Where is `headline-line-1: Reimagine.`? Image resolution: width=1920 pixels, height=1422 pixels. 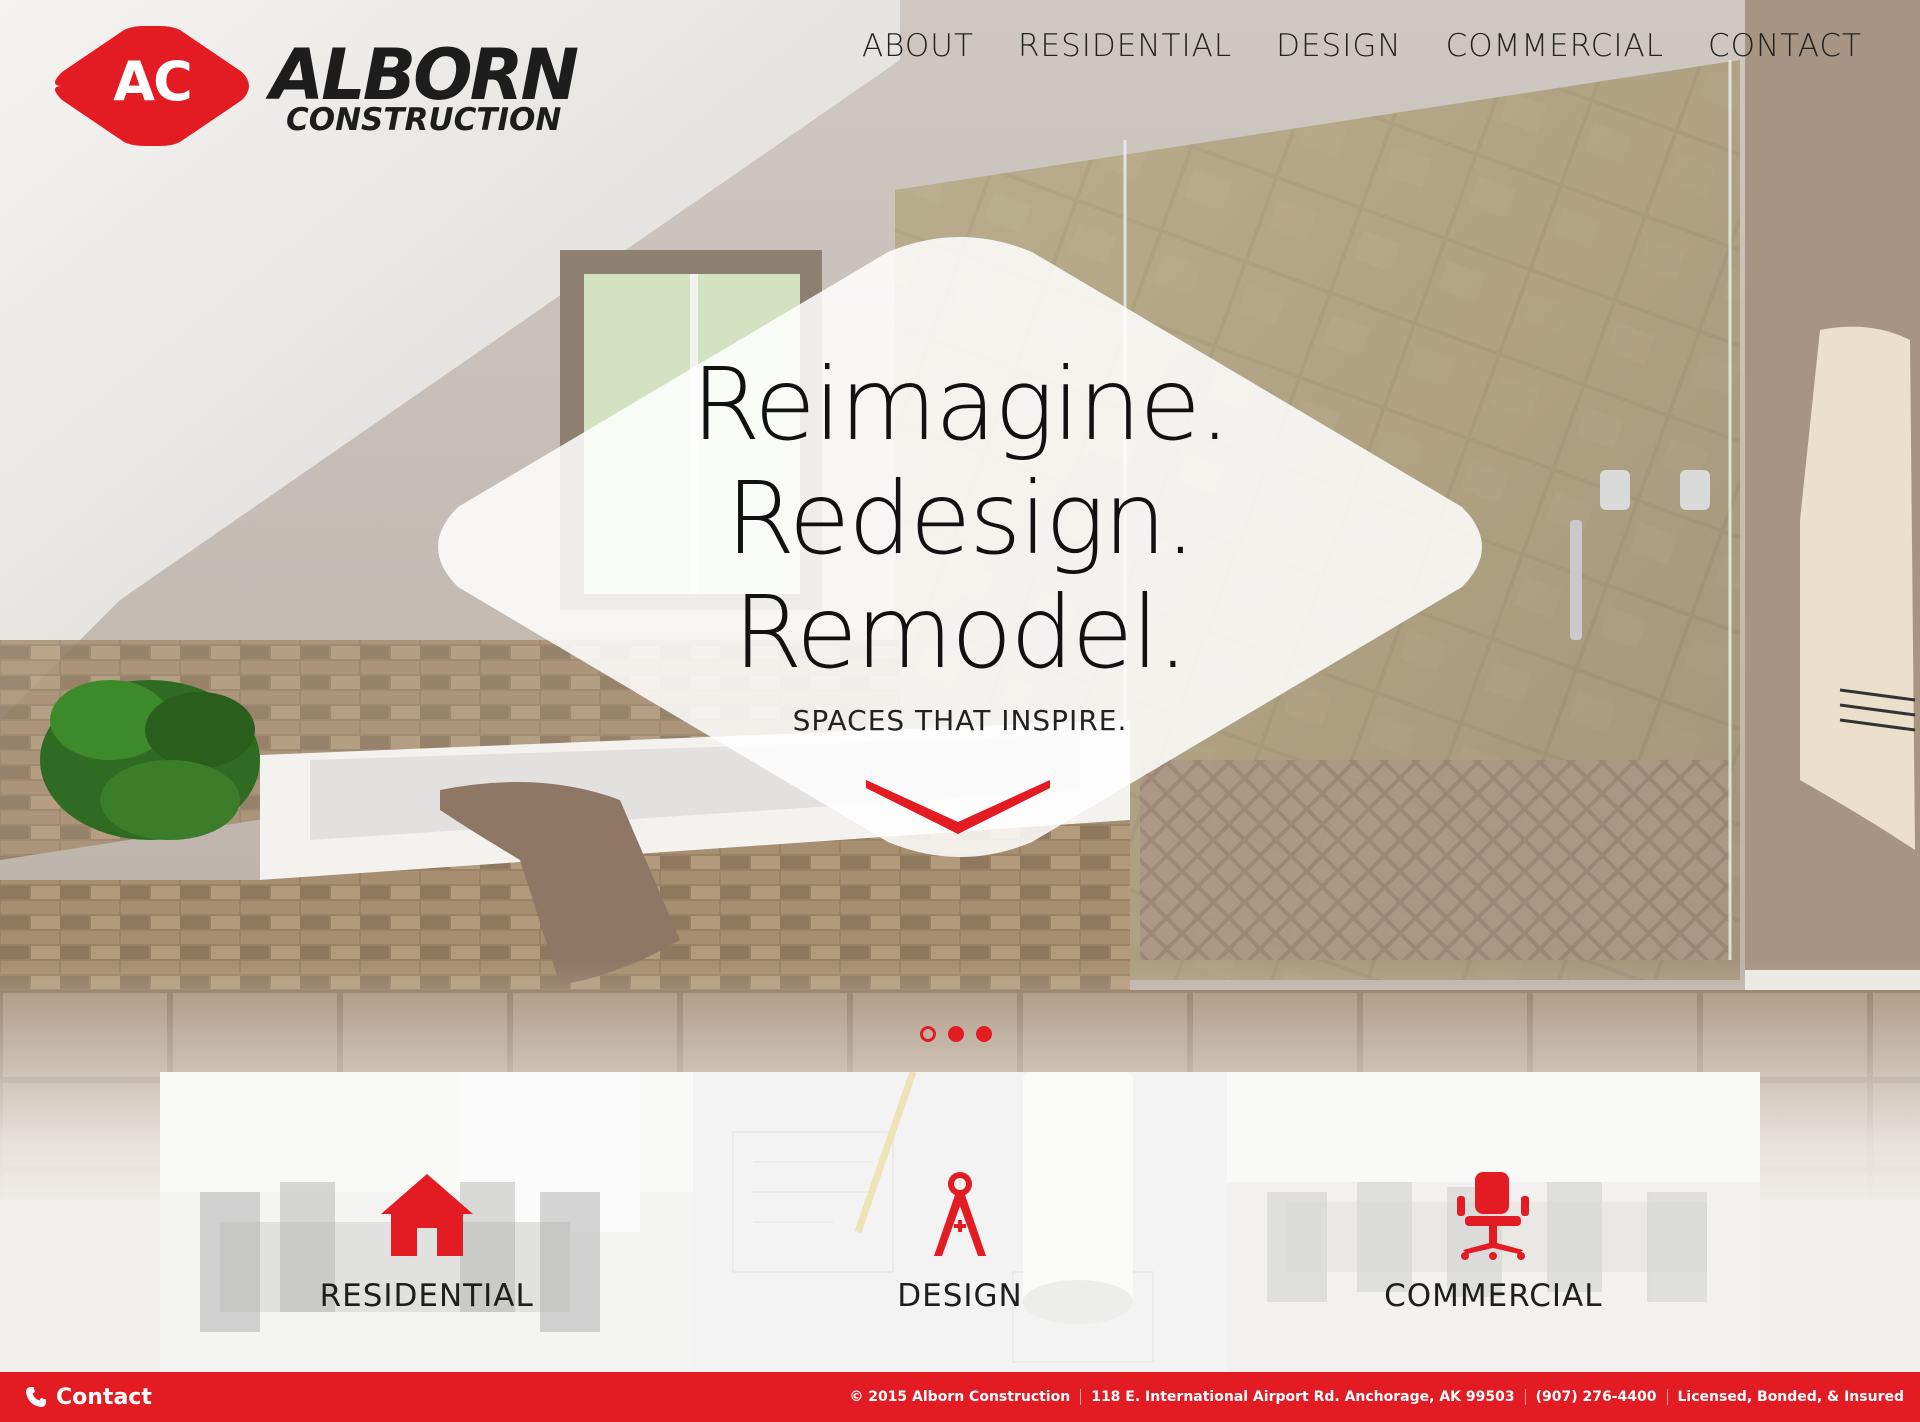
headline-line-1: Reimagine. is located at coordinates (960, 404).